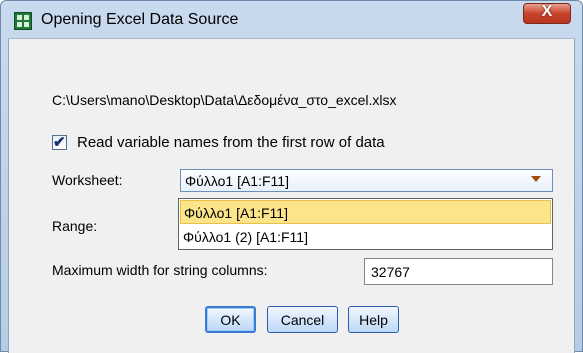 This screenshot has width=583, height=353. I want to click on worksheet-option-2: Φύλλο1 (2) [A1:F11], so click(365, 237).